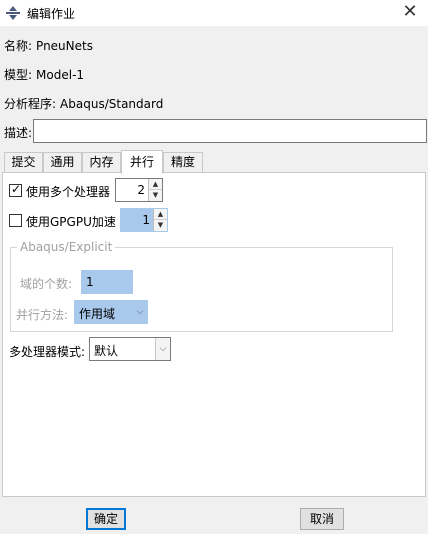  I want to click on tab-memory: 内存, so click(101, 162).